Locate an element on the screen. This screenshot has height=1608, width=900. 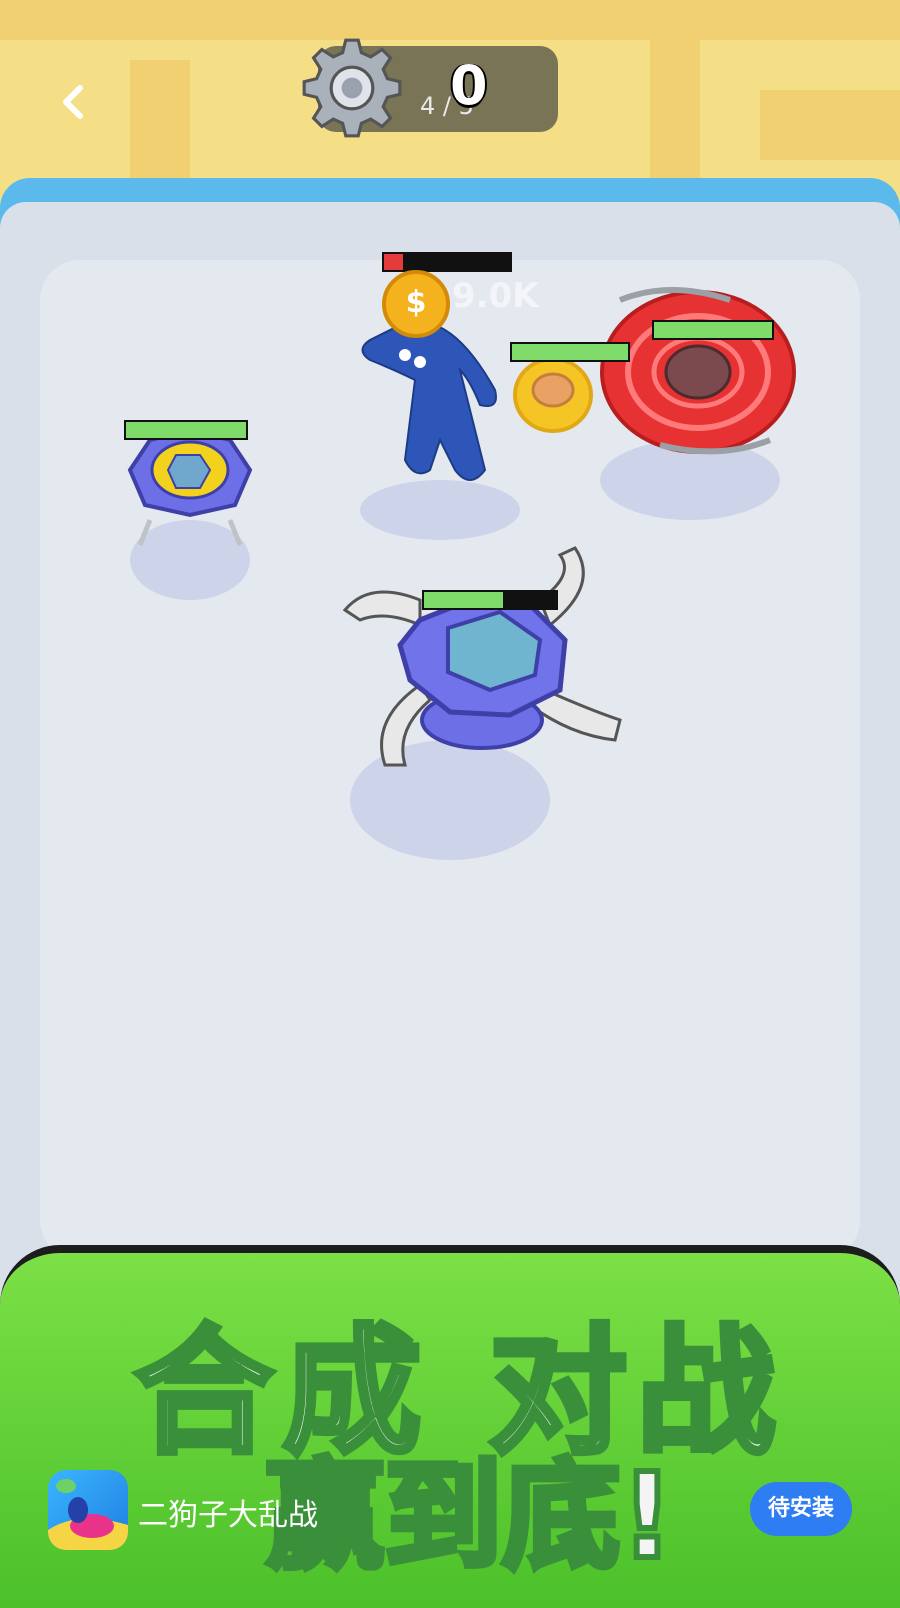
red-spinner-health-bar is located at coordinates (713, 330).